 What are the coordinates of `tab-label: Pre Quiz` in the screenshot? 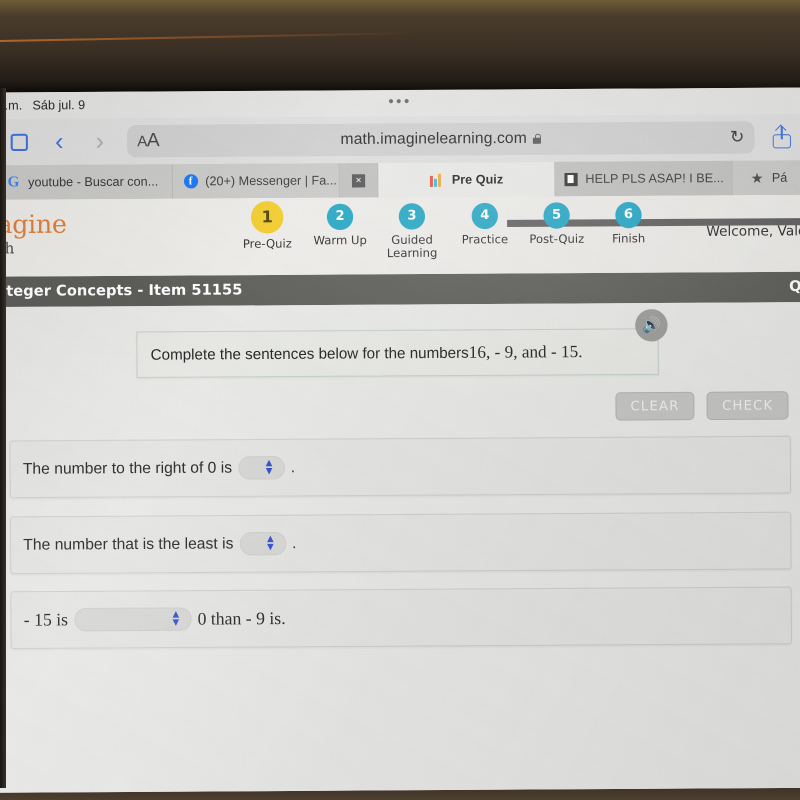 It's located at (477, 179).